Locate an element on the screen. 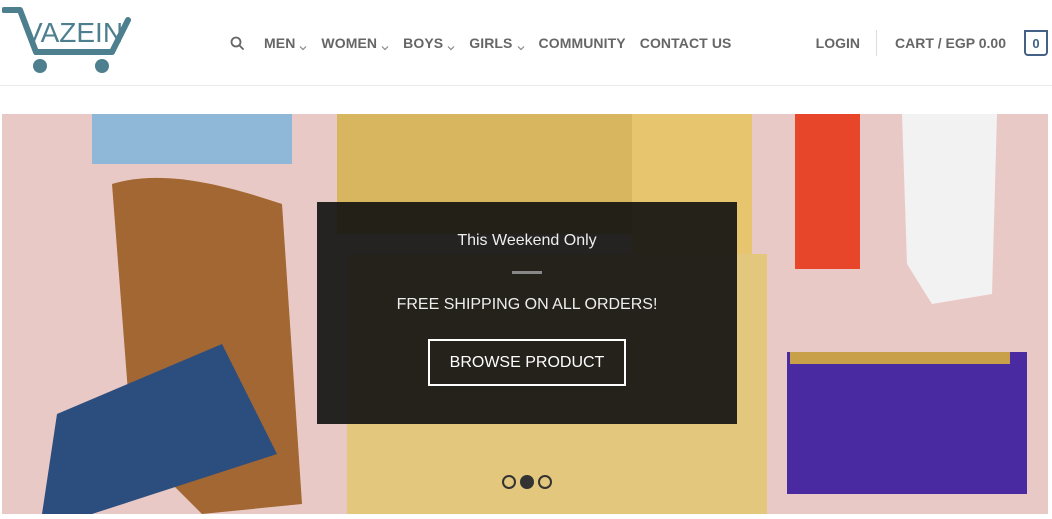  nav-item-boys: BOYS is located at coordinates (429, 43).